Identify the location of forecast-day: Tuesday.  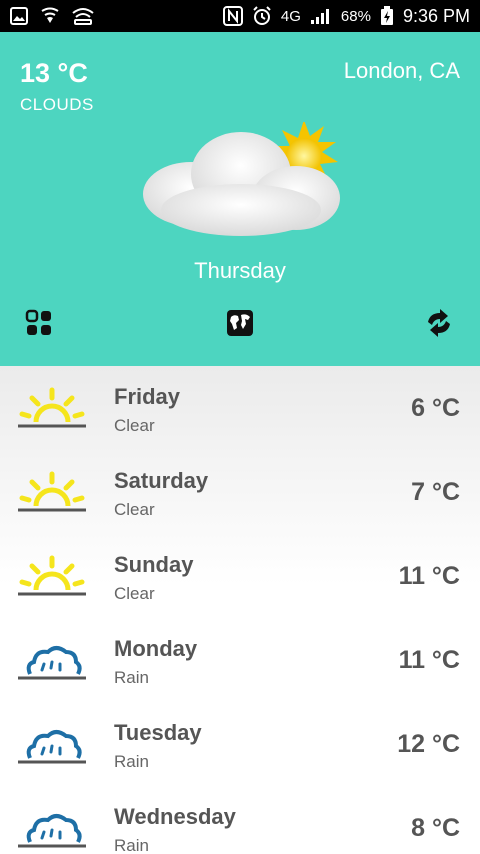
(158, 732).